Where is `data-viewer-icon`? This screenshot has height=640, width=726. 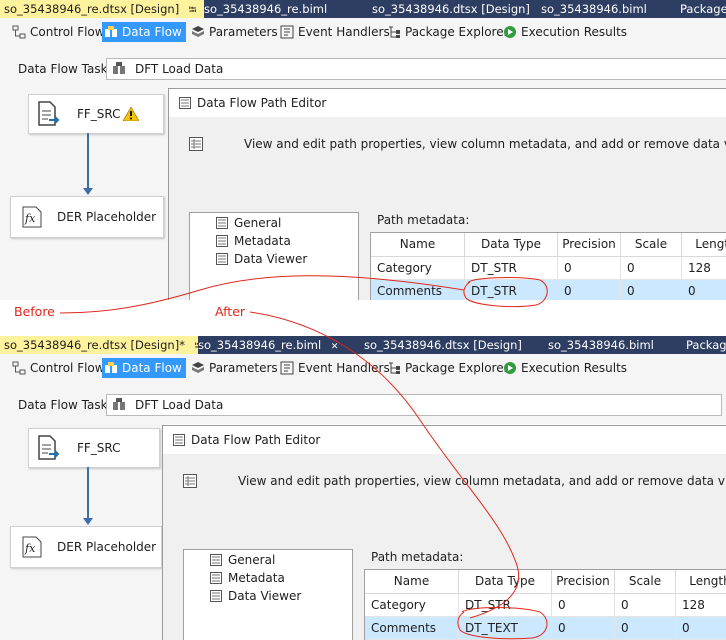
data-viewer-icon is located at coordinates (216, 596).